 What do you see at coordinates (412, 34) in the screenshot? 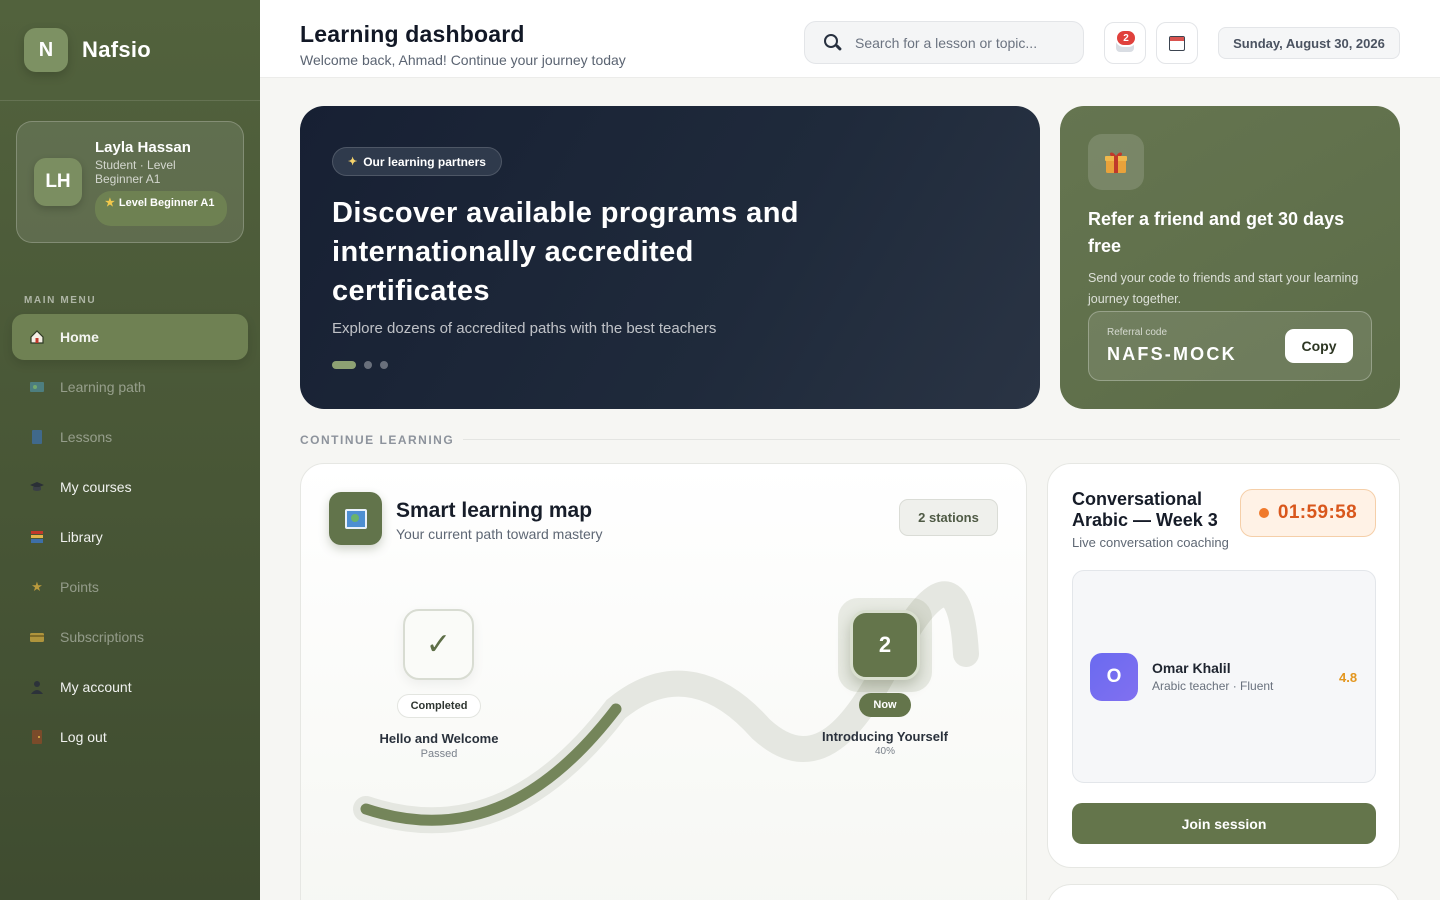
I see `page-title: Learning dashboard` at bounding box center [412, 34].